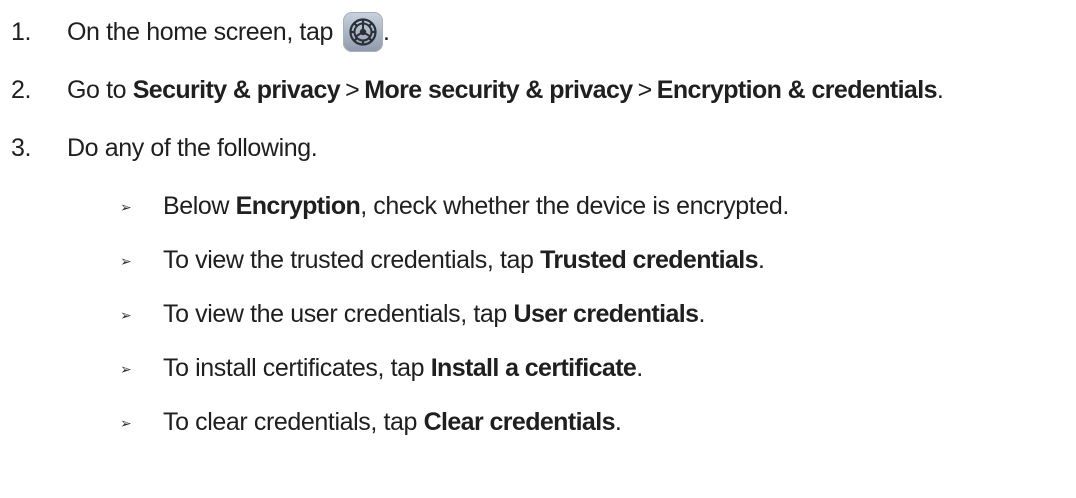 The image size is (1076, 498). I want to click on menu-path-security-privacy: Security & privacy, so click(236, 89).